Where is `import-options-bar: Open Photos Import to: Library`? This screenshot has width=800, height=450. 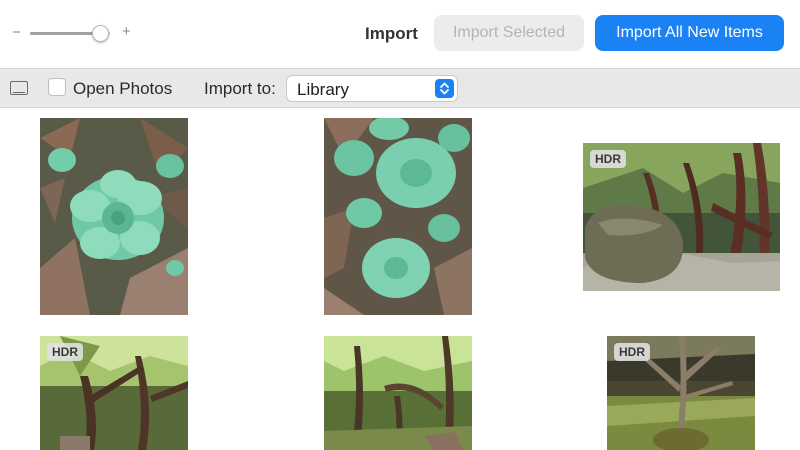
import-options-bar: Open Photos Import to: Library is located at coordinates (400, 88).